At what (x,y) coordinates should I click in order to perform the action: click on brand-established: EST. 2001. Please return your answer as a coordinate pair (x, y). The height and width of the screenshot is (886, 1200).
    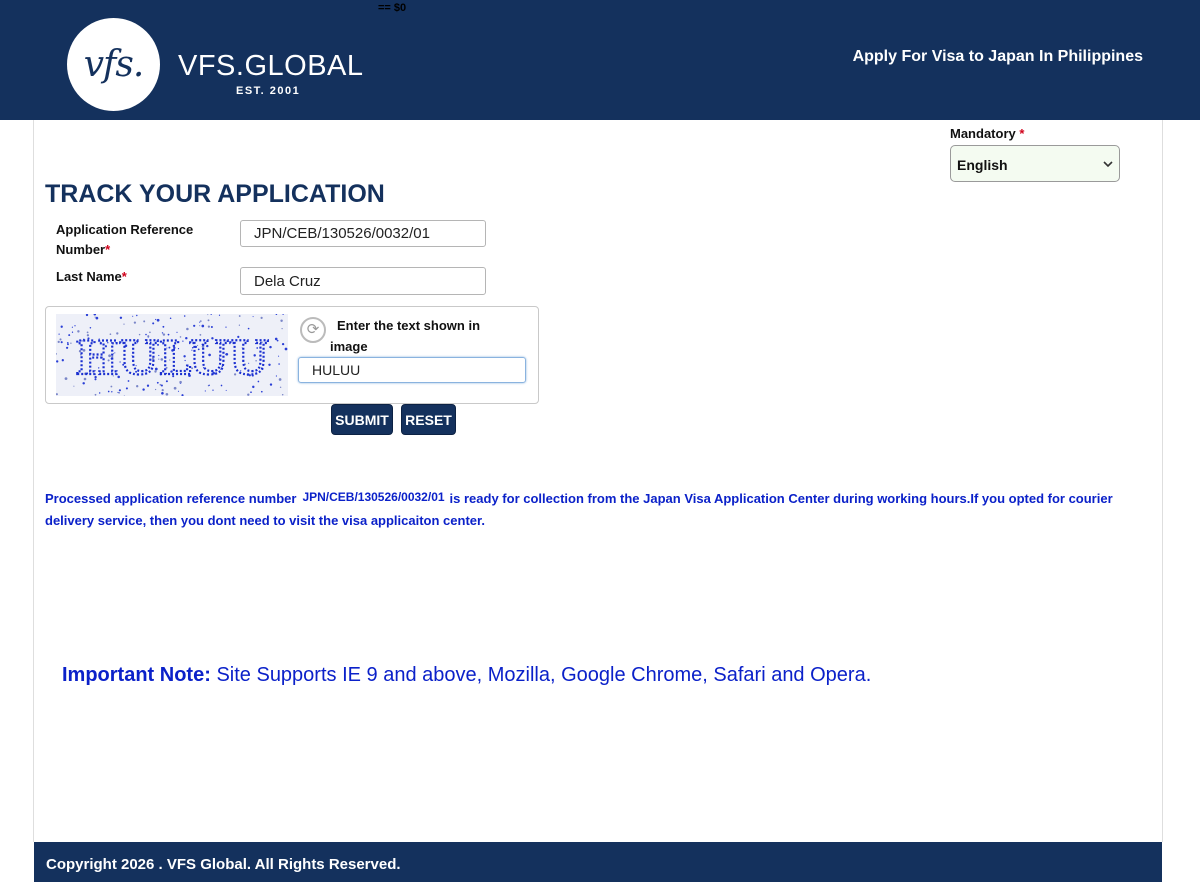
    Looking at the image, I should click on (268, 91).